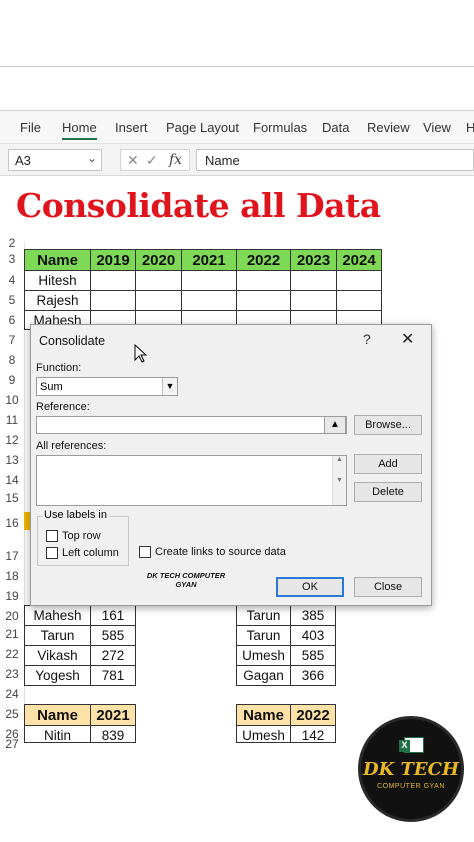  Describe the element at coordinates (12, 300) in the screenshot. I see `row-number: 5` at that location.